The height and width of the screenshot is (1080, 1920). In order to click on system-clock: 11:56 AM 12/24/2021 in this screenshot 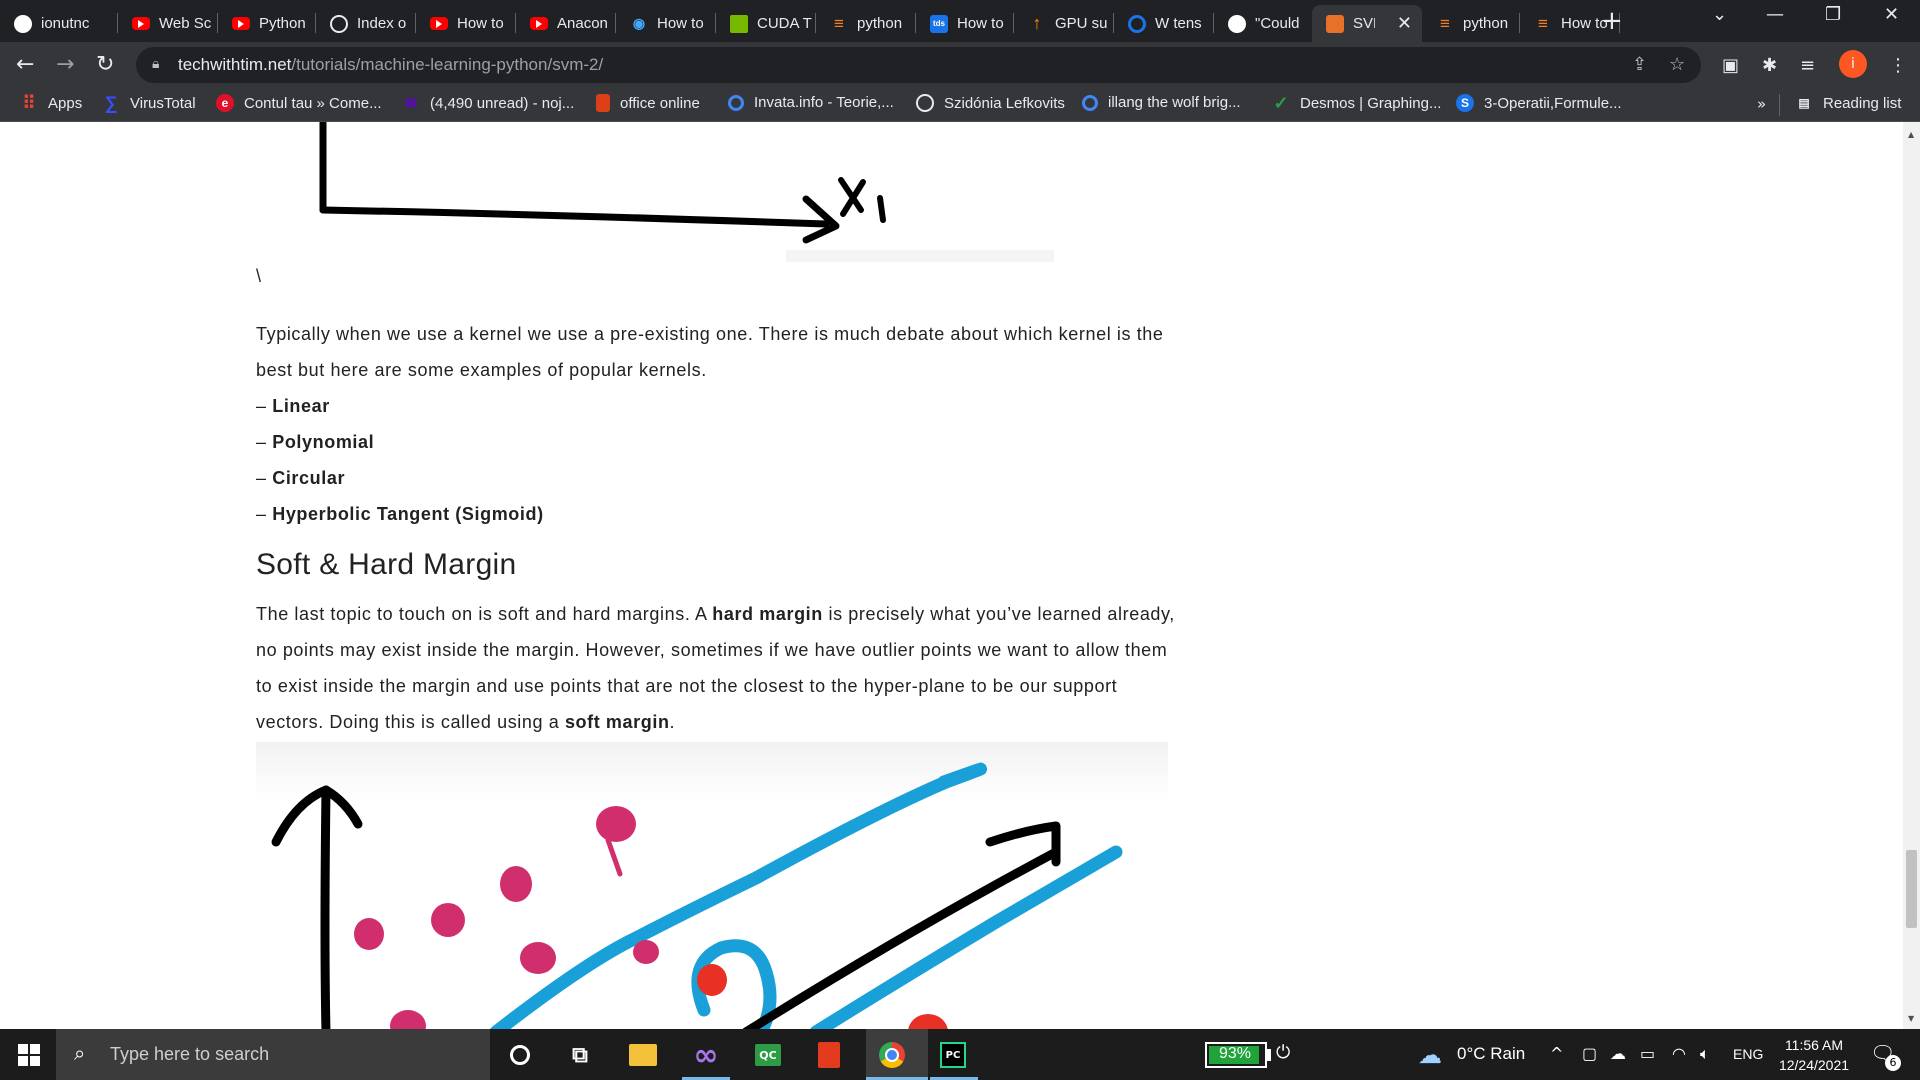, I will do `click(1814, 1055)`.